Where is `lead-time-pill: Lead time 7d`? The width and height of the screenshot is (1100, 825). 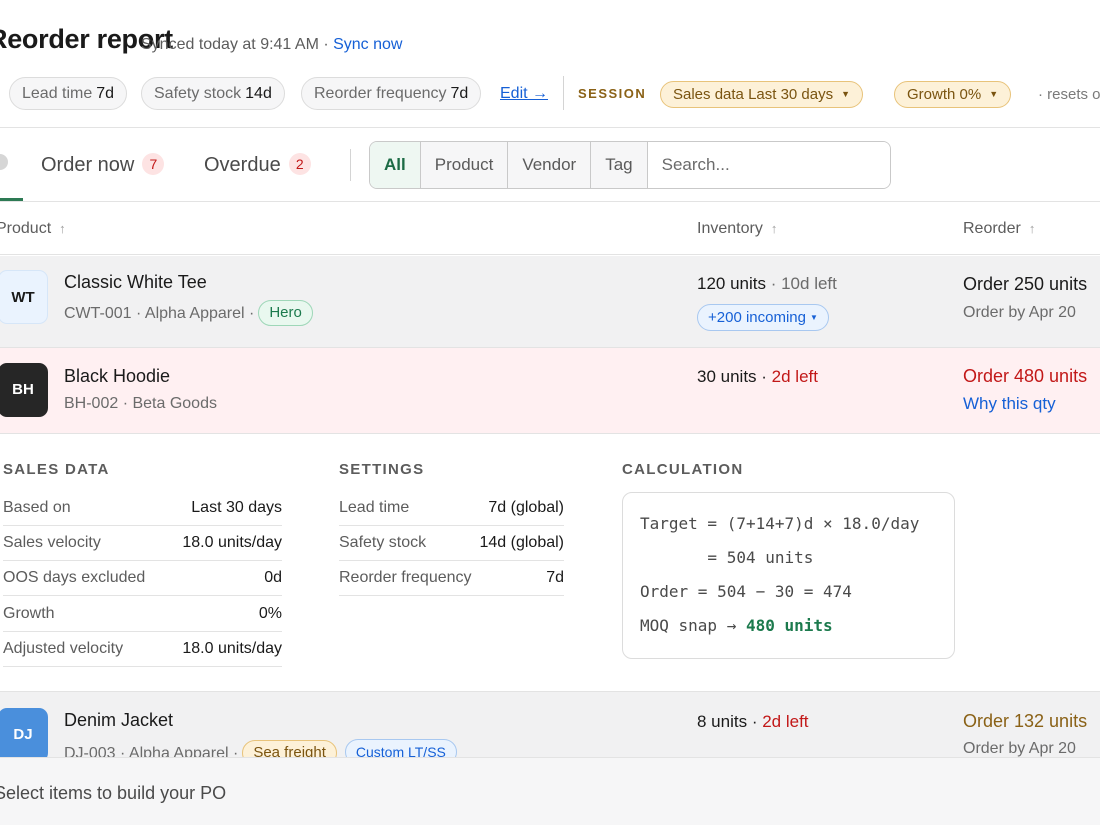
lead-time-pill: Lead time 7d is located at coordinates (68, 93).